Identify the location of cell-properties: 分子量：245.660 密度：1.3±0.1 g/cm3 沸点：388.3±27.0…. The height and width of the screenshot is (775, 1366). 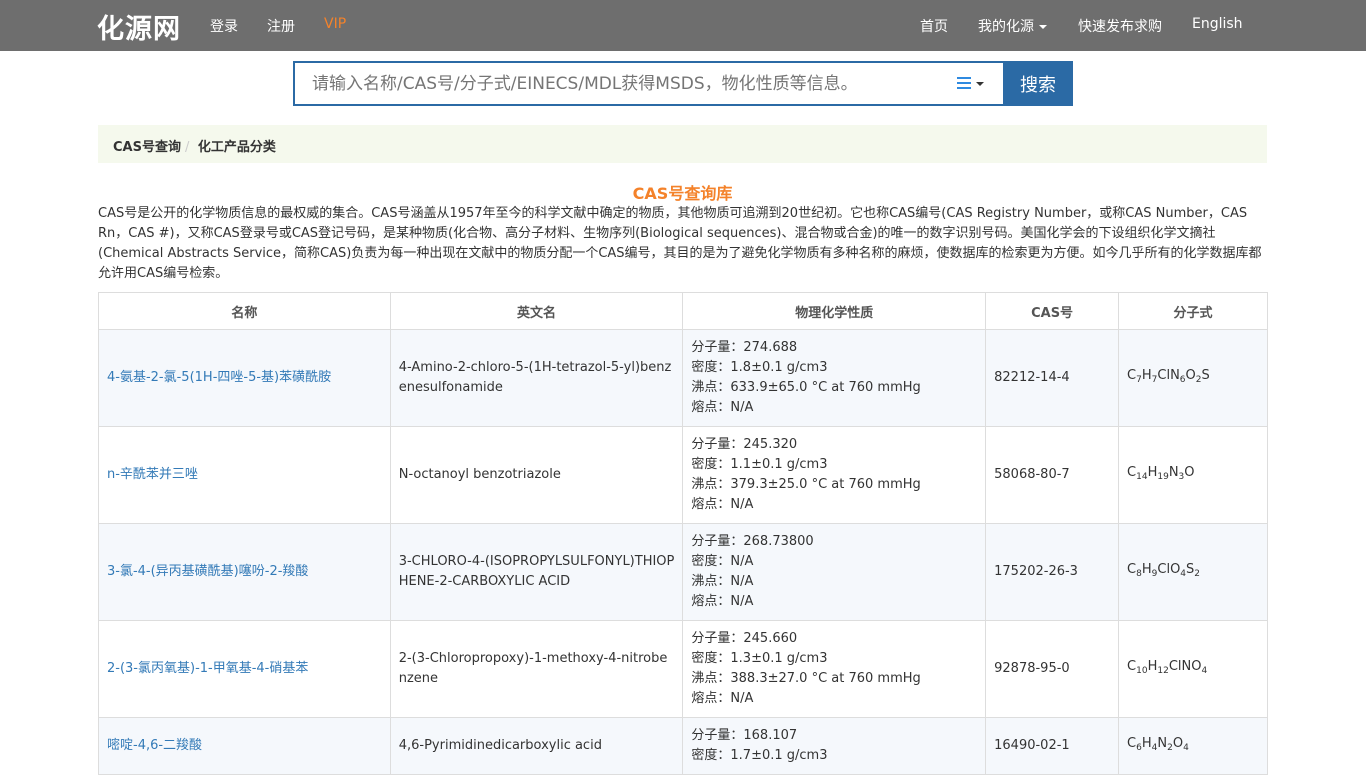
(834, 669).